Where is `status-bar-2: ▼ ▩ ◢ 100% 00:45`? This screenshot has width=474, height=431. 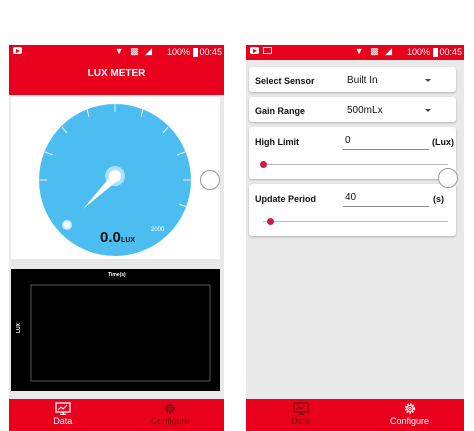 status-bar-2: ▼ ▩ ◢ 100% 00:45 is located at coordinates (355, 52).